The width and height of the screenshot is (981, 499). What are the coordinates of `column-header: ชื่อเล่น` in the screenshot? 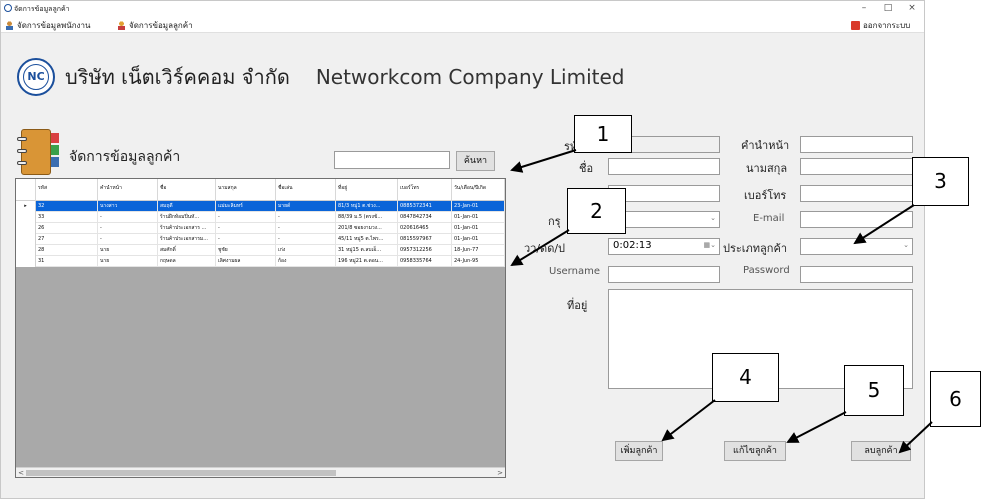 It's located at (306, 190).